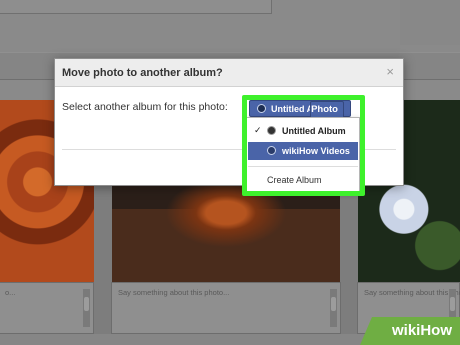  Describe the element at coordinates (142, 73) in the screenshot. I see `dialog-title: Move photo to another album?` at that location.